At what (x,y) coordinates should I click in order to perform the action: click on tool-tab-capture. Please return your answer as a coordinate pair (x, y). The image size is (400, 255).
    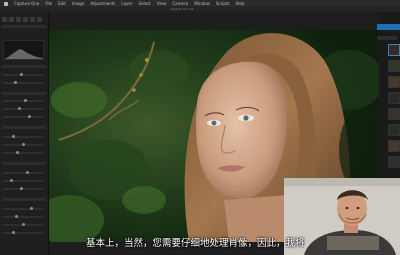
    Looking at the image, I should click on (11, 19).